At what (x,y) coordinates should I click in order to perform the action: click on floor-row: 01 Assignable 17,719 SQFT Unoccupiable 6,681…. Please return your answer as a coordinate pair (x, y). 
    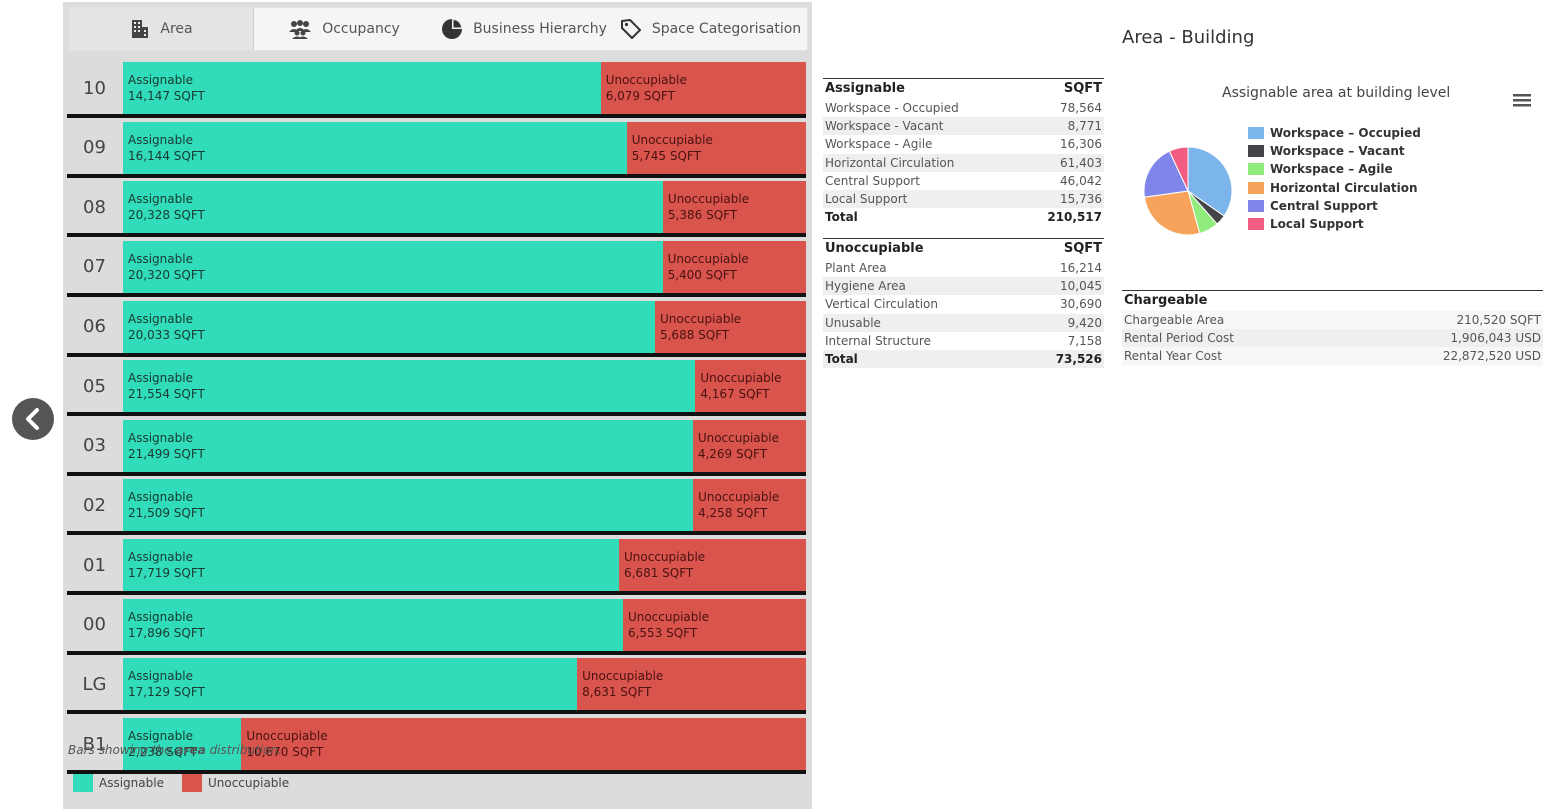
    Looking at the image, I should click on (436, 567).